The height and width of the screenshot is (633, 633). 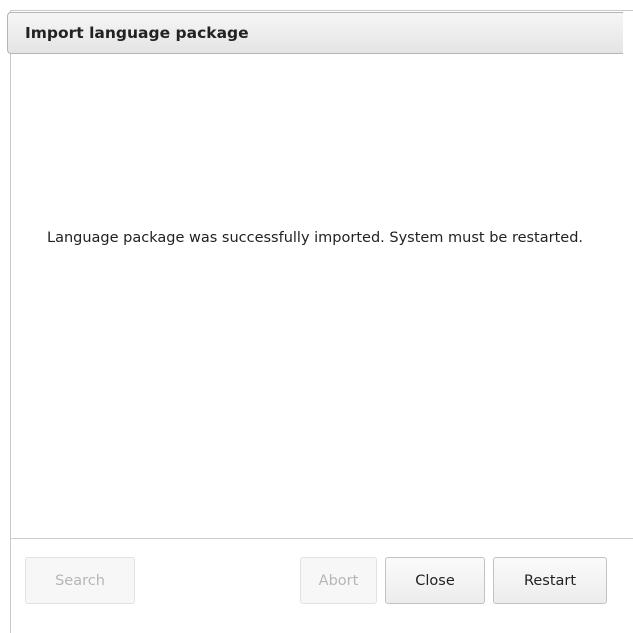 I want to click on search-button: Search, so click(x=80, y=580).